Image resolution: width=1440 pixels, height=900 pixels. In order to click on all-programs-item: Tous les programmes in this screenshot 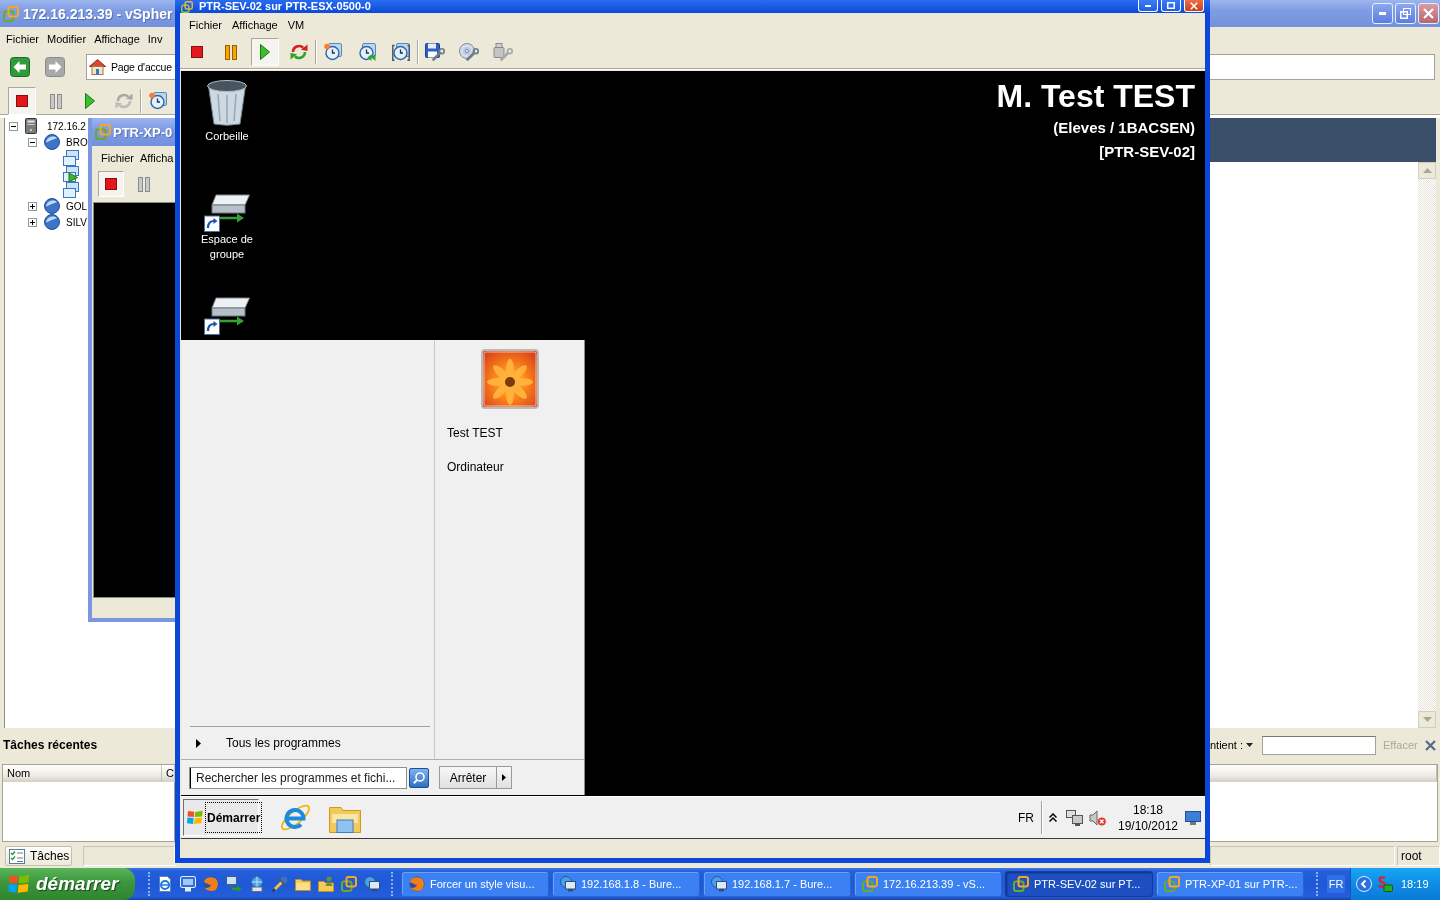, I will do `click(307, 743)`.